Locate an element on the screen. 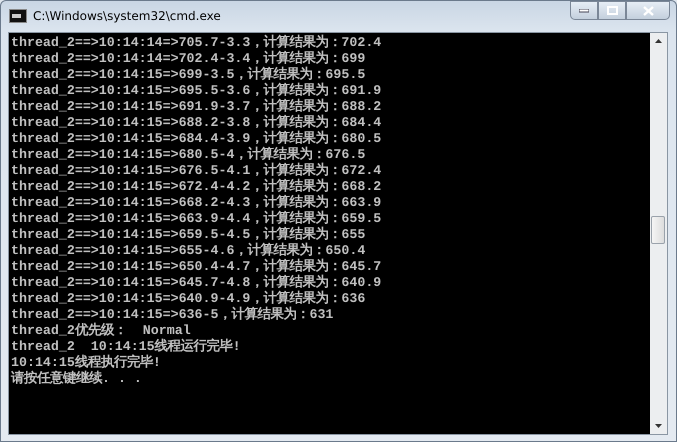 This screenshot has width=677, height=442. console-line: thread_2优先级： Normal is located at coordinates (101, 330).